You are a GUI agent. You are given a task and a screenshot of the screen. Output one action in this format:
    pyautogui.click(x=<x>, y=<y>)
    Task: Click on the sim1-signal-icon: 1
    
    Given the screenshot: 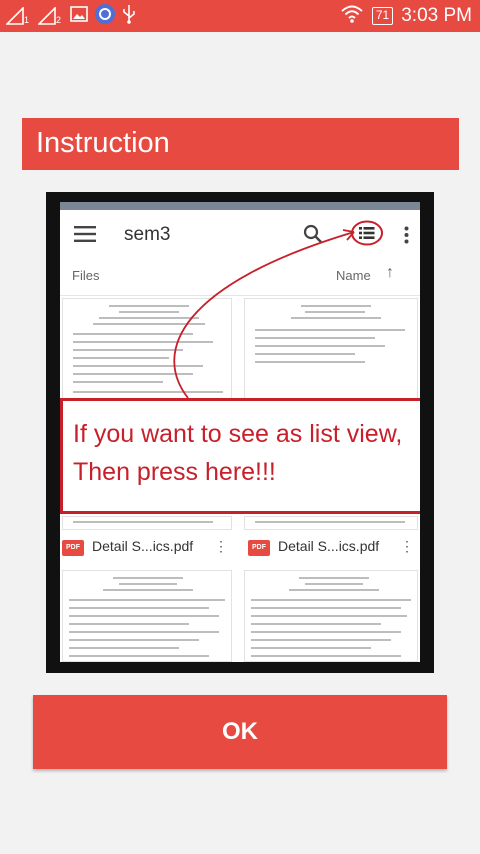 What is the action you would take?
    pyautogui.click(x=19, y=16)
    